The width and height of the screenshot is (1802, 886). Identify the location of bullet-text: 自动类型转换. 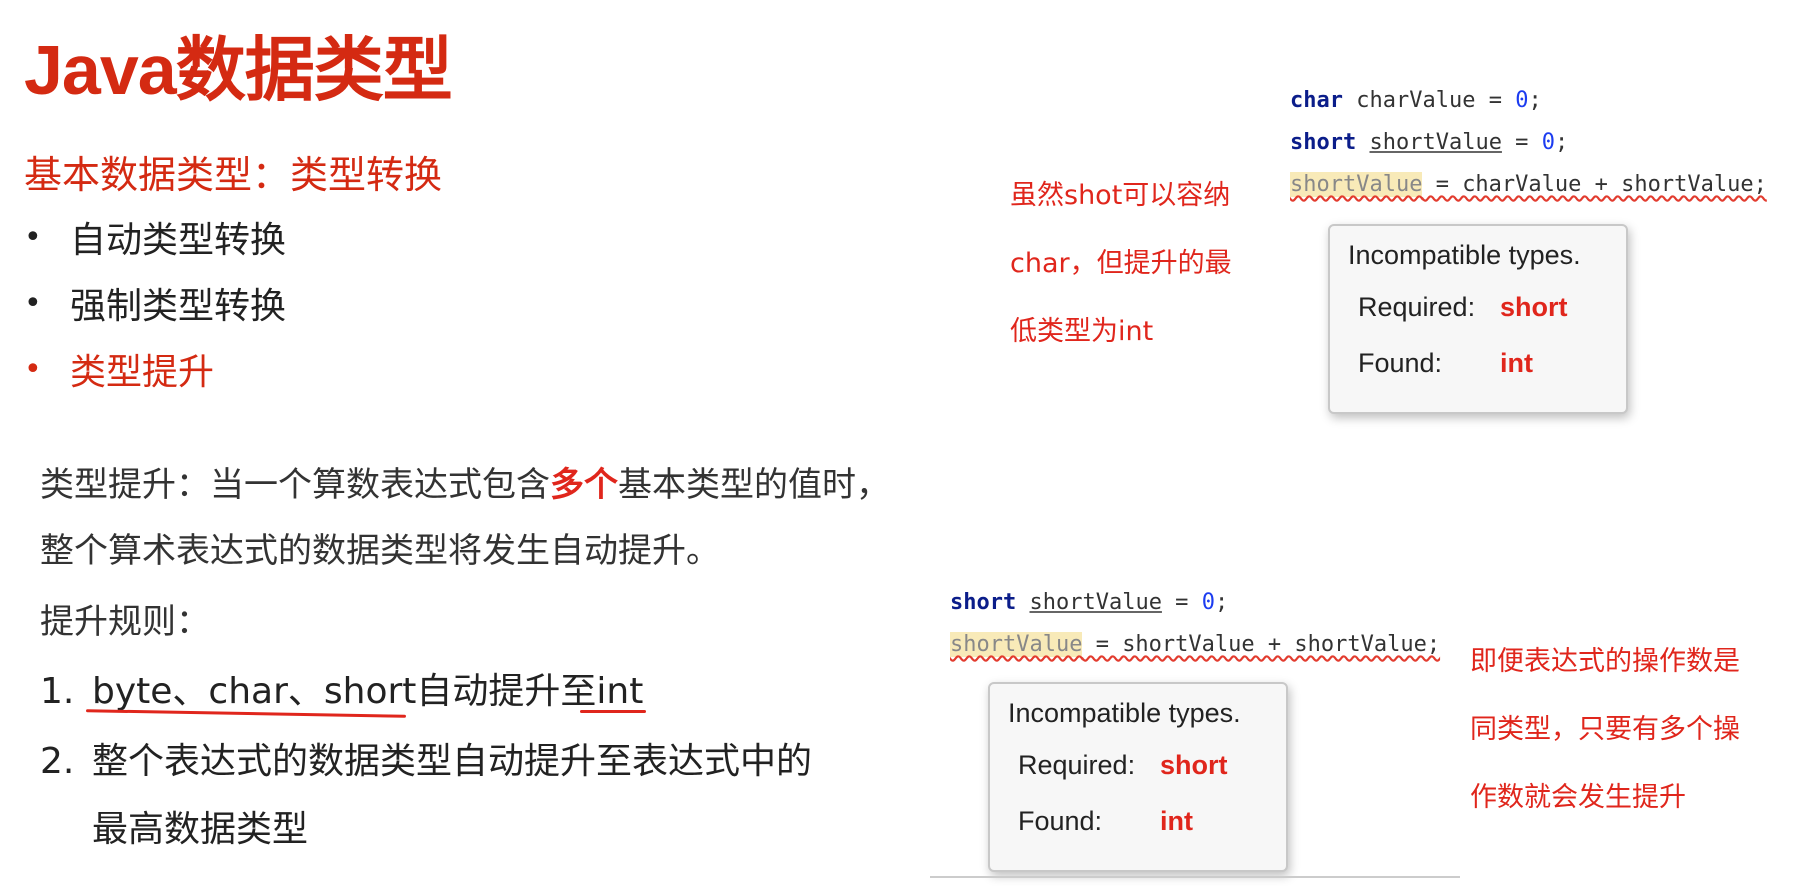
(178, 240).